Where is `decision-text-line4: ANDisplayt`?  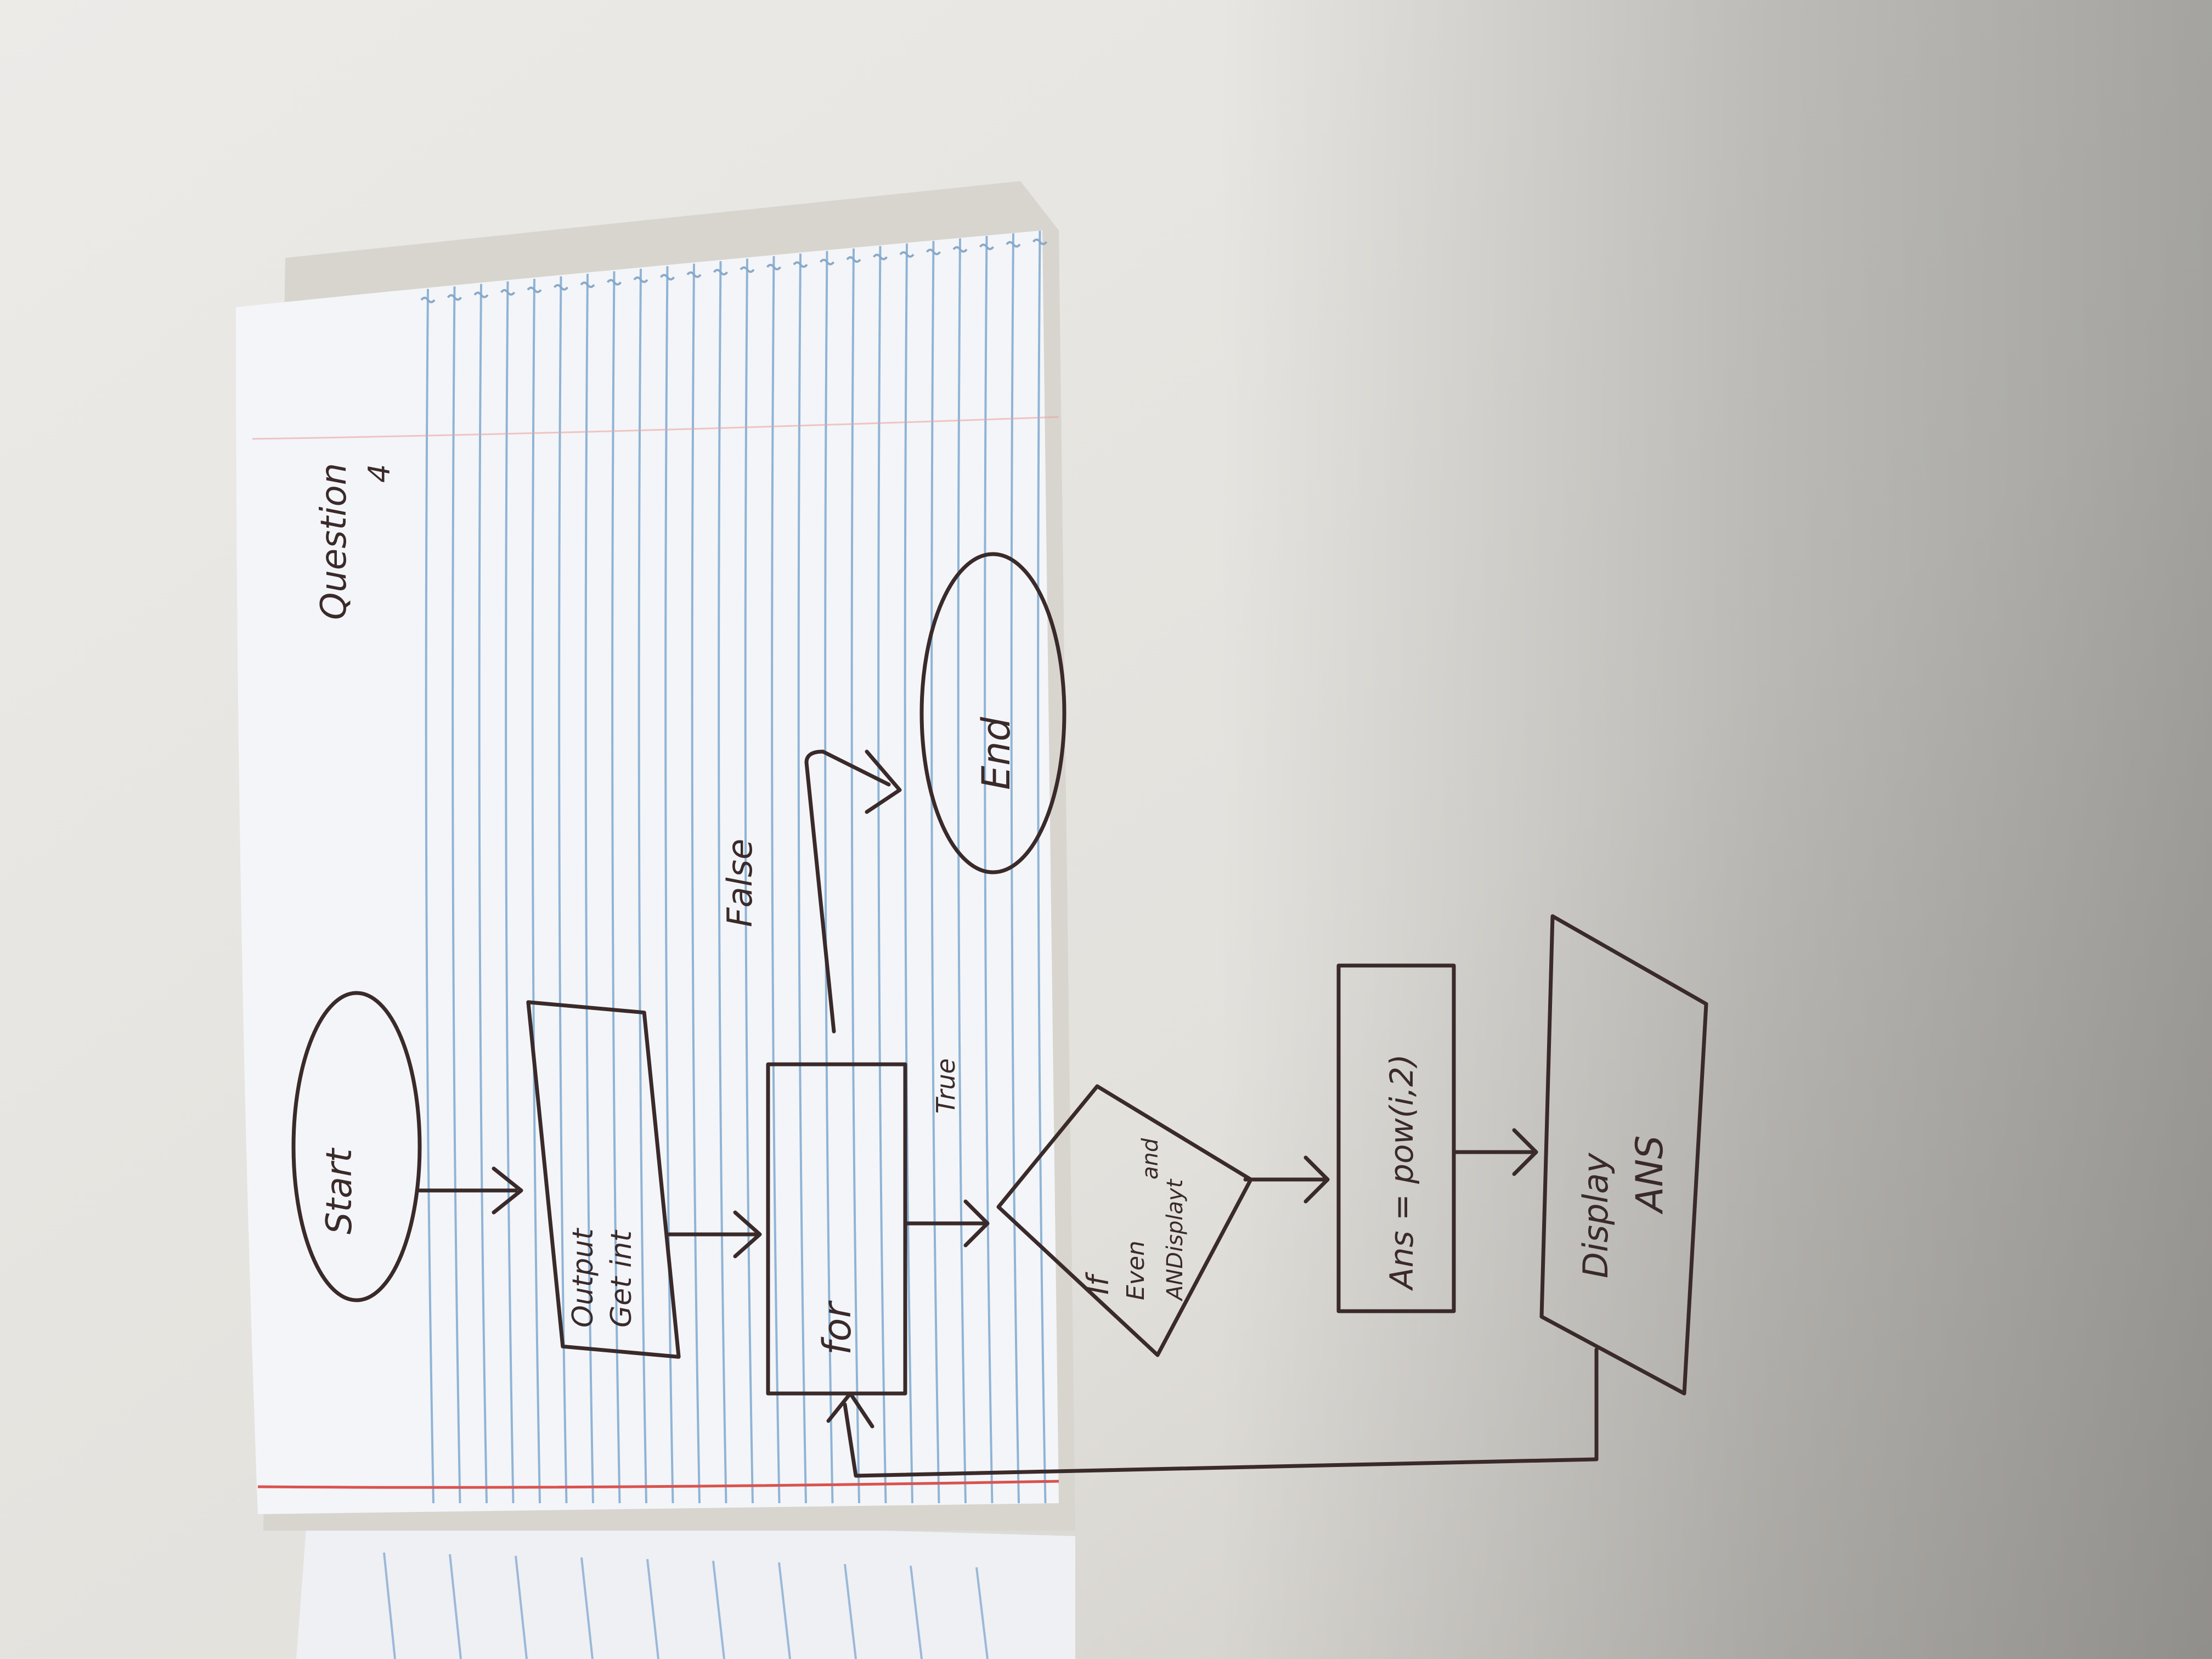 decision-text-line4: ANDisplayt is located at coordinates (1176, 1240).